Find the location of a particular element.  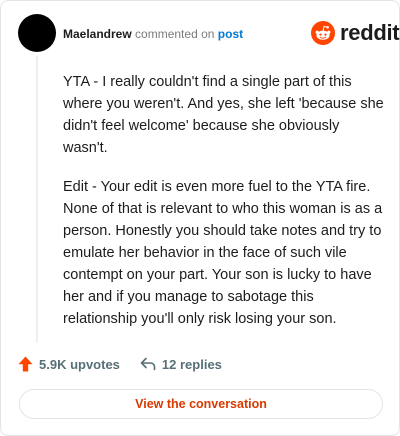

reply-count: 12 replies is located at coordinates (191, 364).